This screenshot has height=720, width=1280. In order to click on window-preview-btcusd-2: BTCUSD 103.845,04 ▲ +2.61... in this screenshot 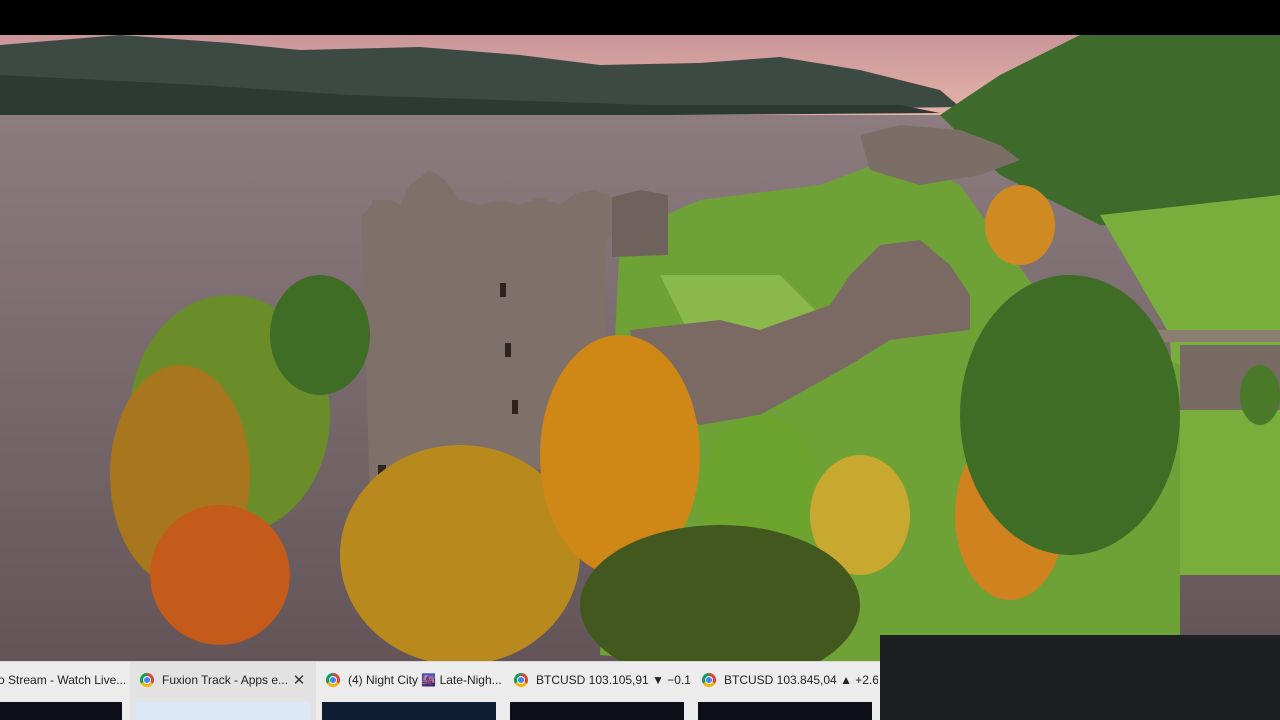, I will do `click(785, 691)`.